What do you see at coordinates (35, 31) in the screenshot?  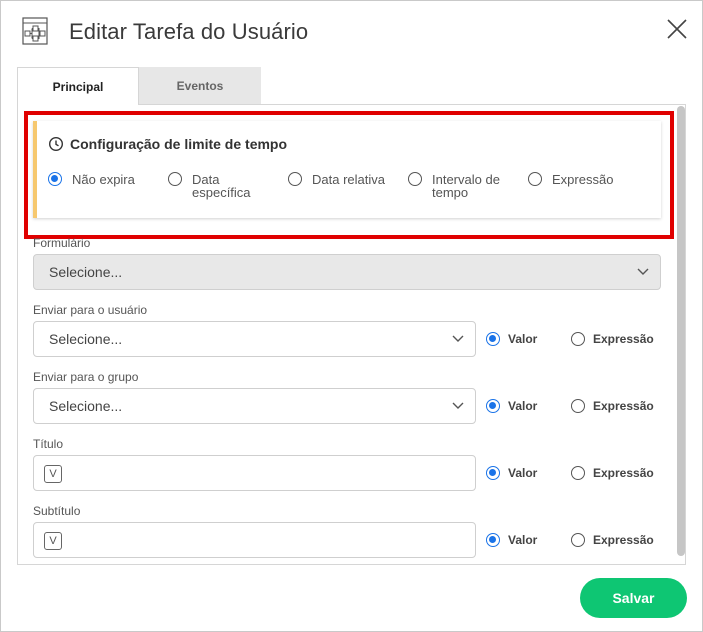 I see `workflow-icon` at bounding box center [35, 31].